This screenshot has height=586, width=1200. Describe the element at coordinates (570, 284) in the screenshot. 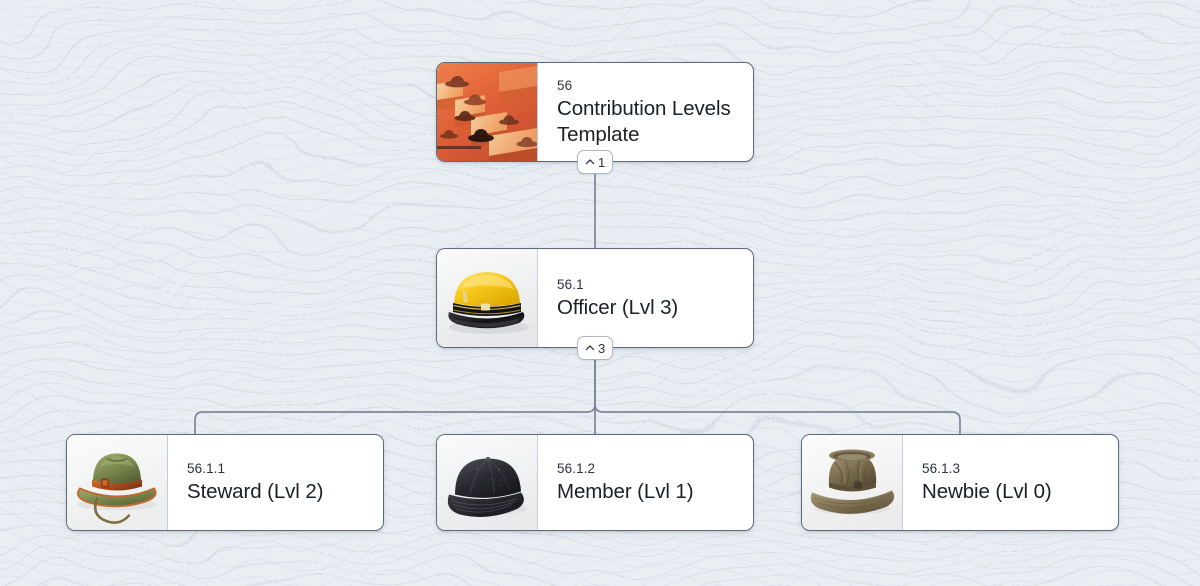

I see `node-id: 56.1` at that location.